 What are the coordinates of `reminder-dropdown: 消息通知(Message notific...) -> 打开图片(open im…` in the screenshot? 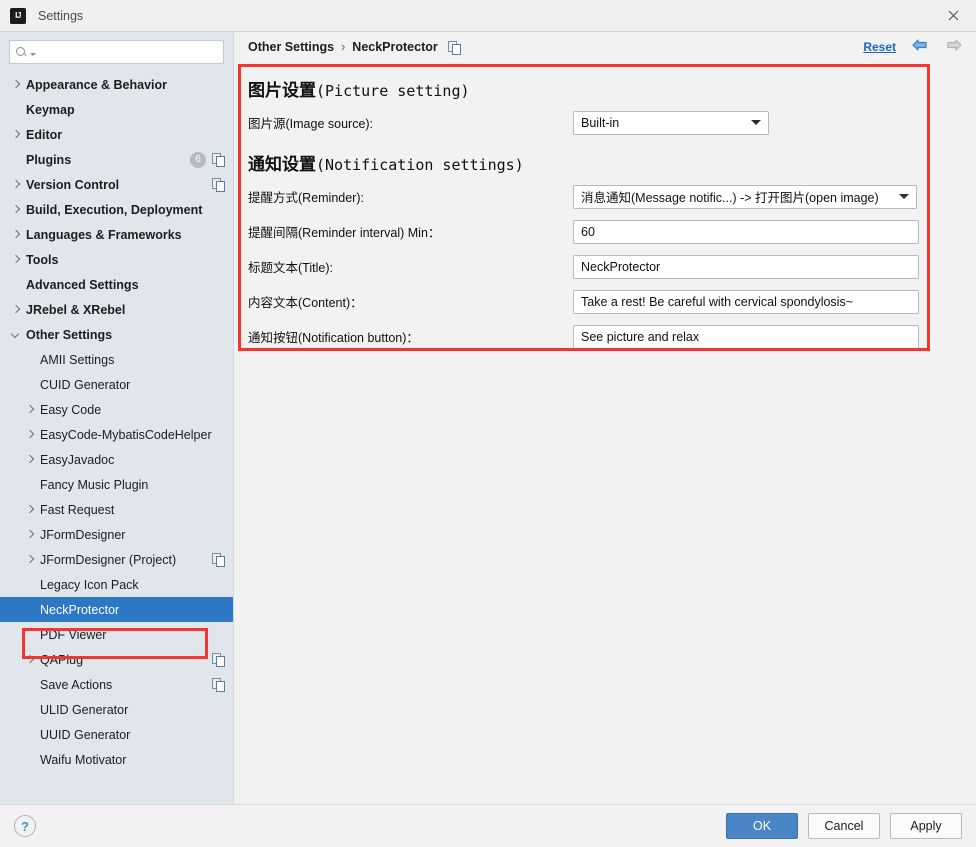 It's located at (745, 196).